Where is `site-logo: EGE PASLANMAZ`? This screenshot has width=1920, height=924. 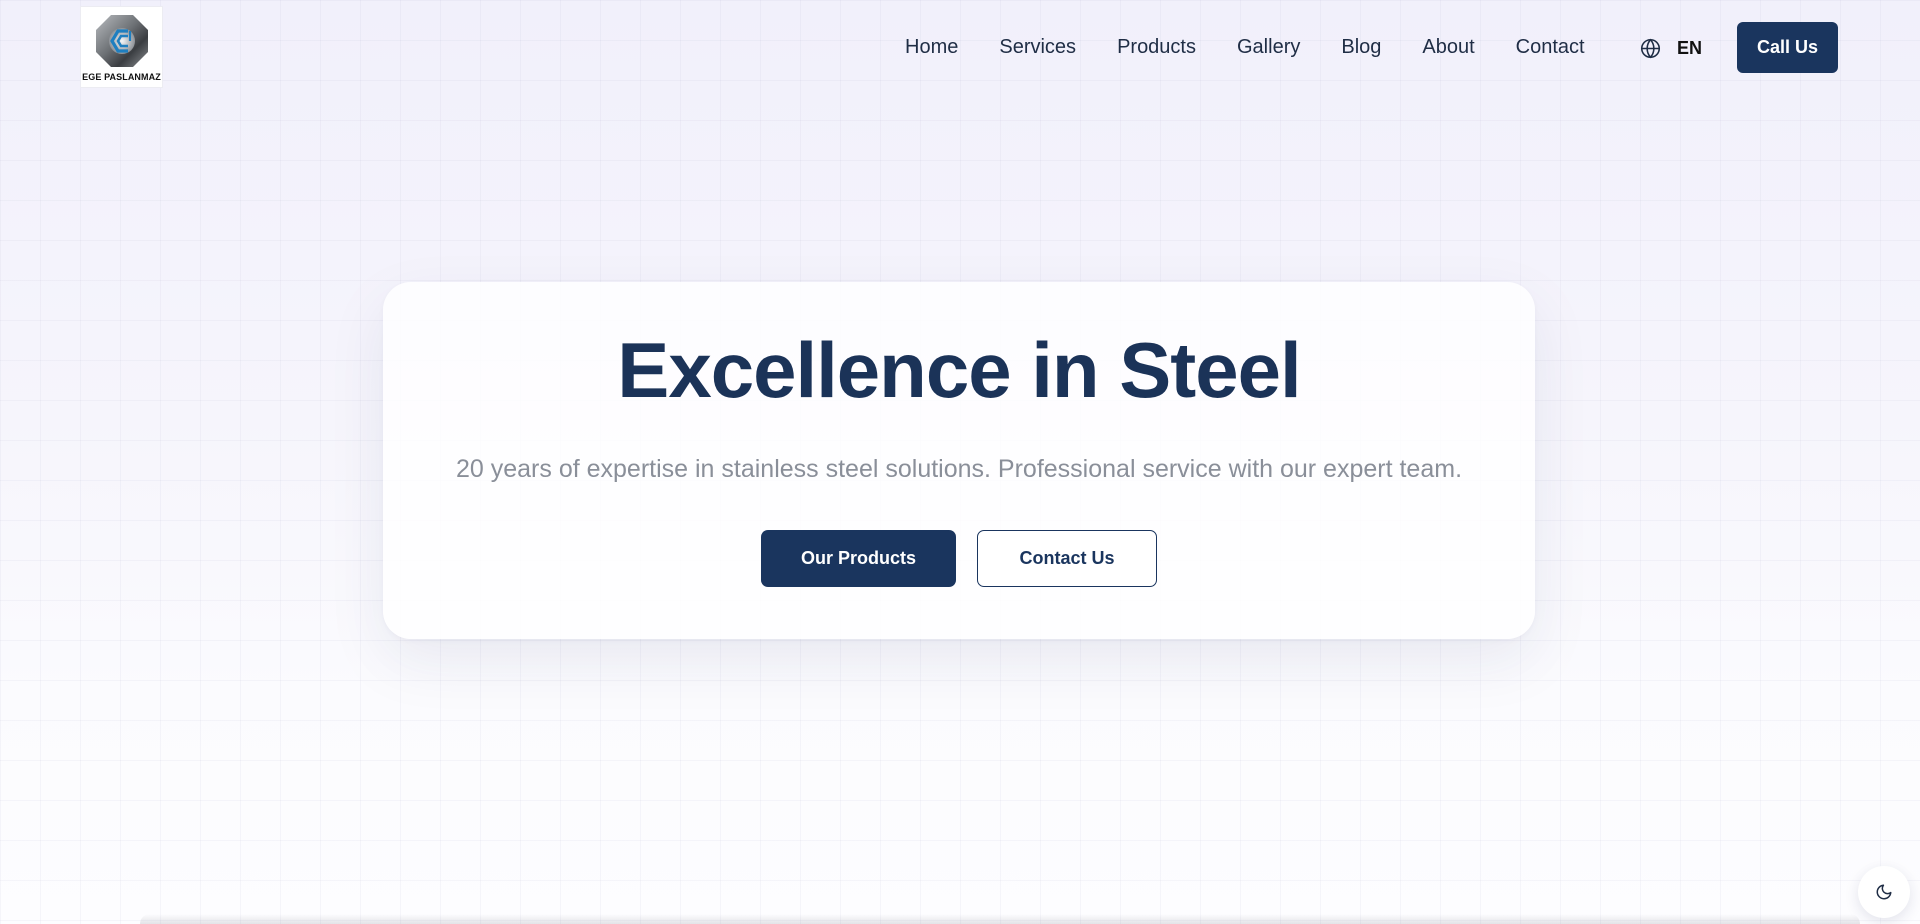 site-logo: EGE PASLANMAZ is located at coordinates (121, 47).